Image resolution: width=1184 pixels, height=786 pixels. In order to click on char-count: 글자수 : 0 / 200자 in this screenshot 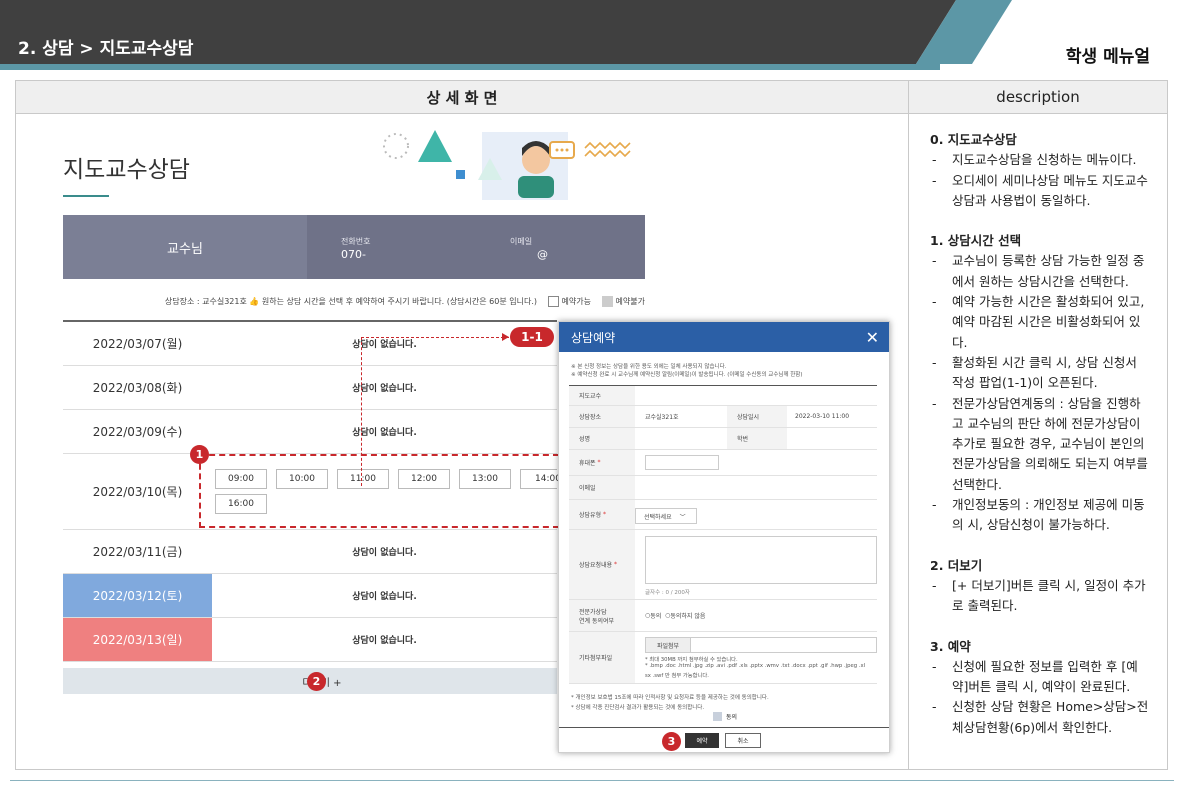, I will do `click(667, 593)`.